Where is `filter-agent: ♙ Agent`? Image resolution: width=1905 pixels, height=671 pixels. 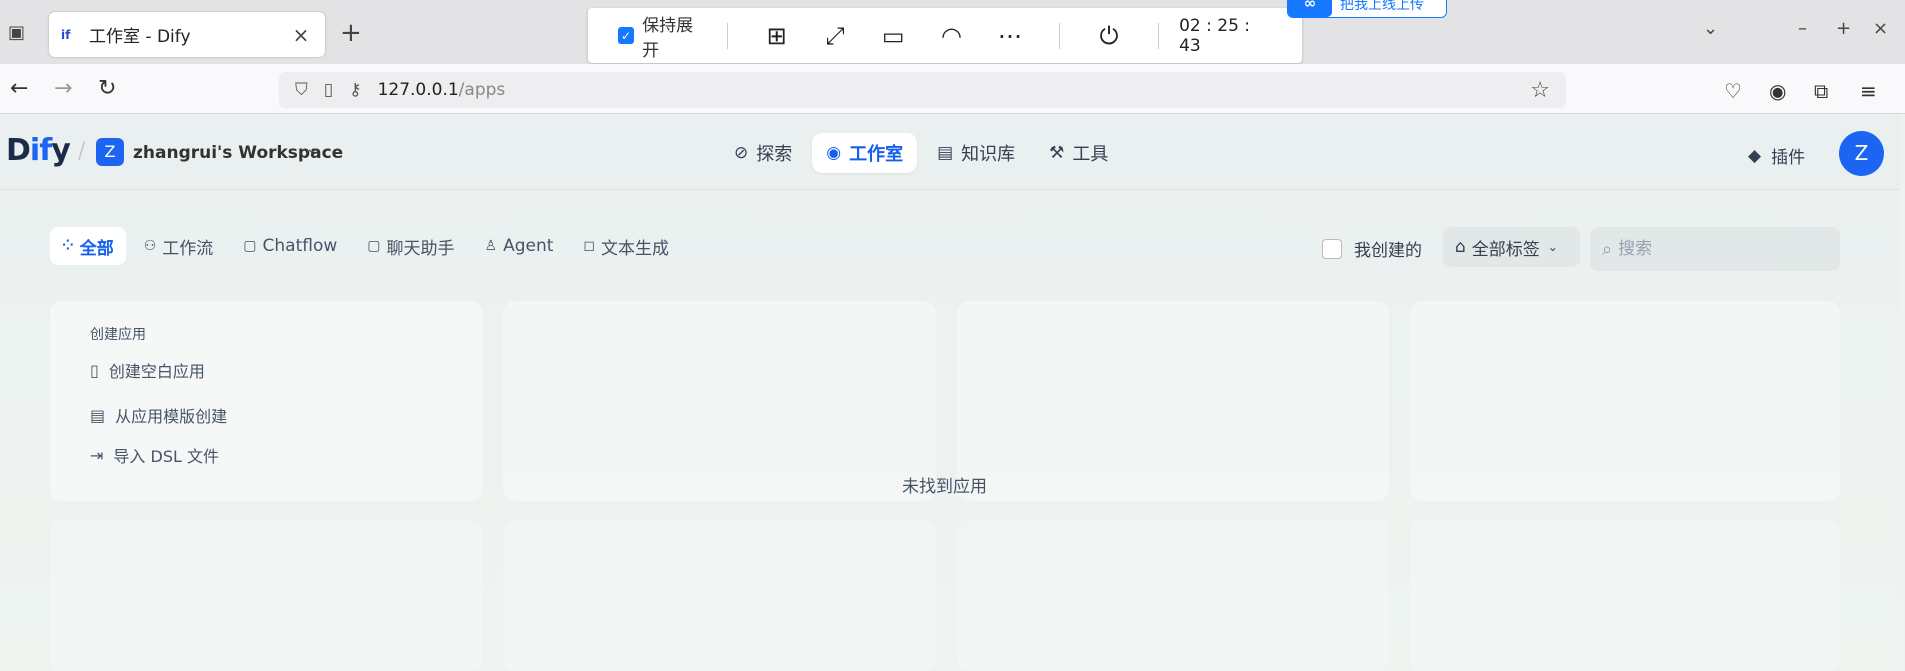 filter-agent: ♙ Agent is located at coordinates (519, 246).